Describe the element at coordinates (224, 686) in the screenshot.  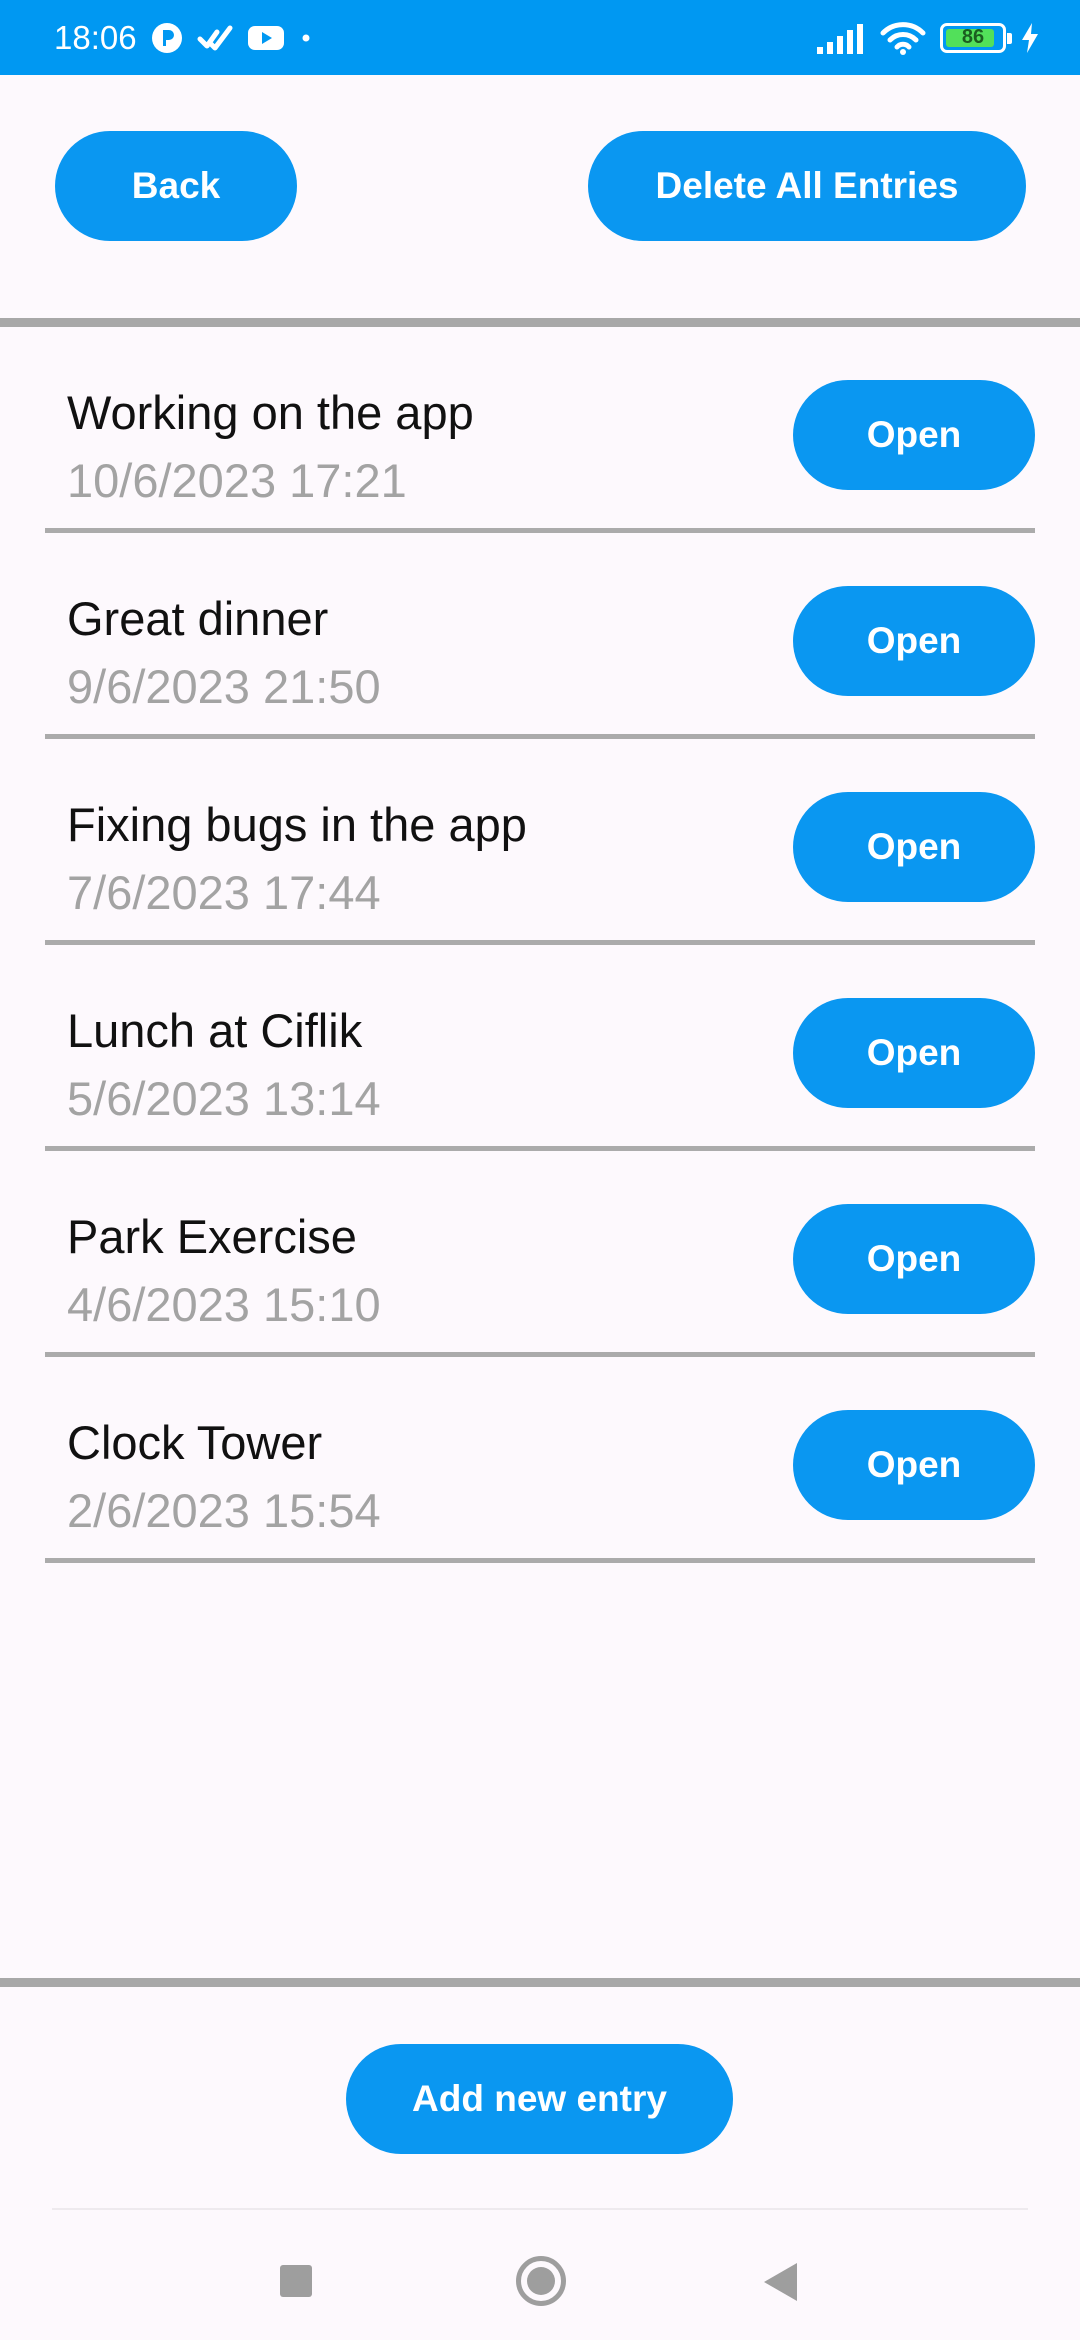
I see `entry-date: 9/6/2023 21:50` at that location.